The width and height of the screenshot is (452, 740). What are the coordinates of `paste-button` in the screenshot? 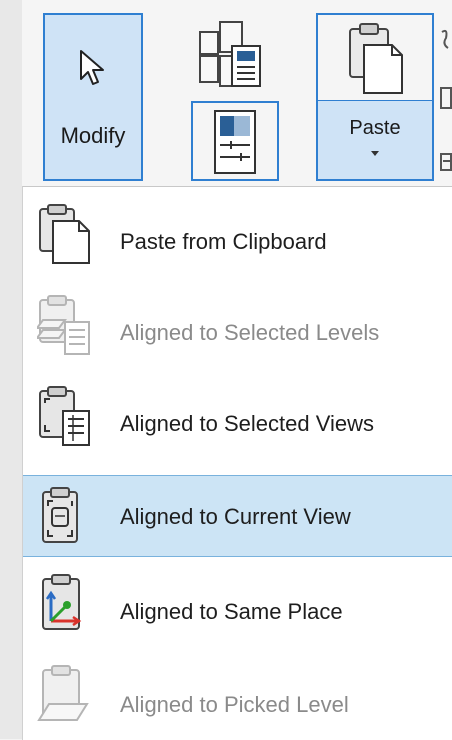 It's located at (375, 57).